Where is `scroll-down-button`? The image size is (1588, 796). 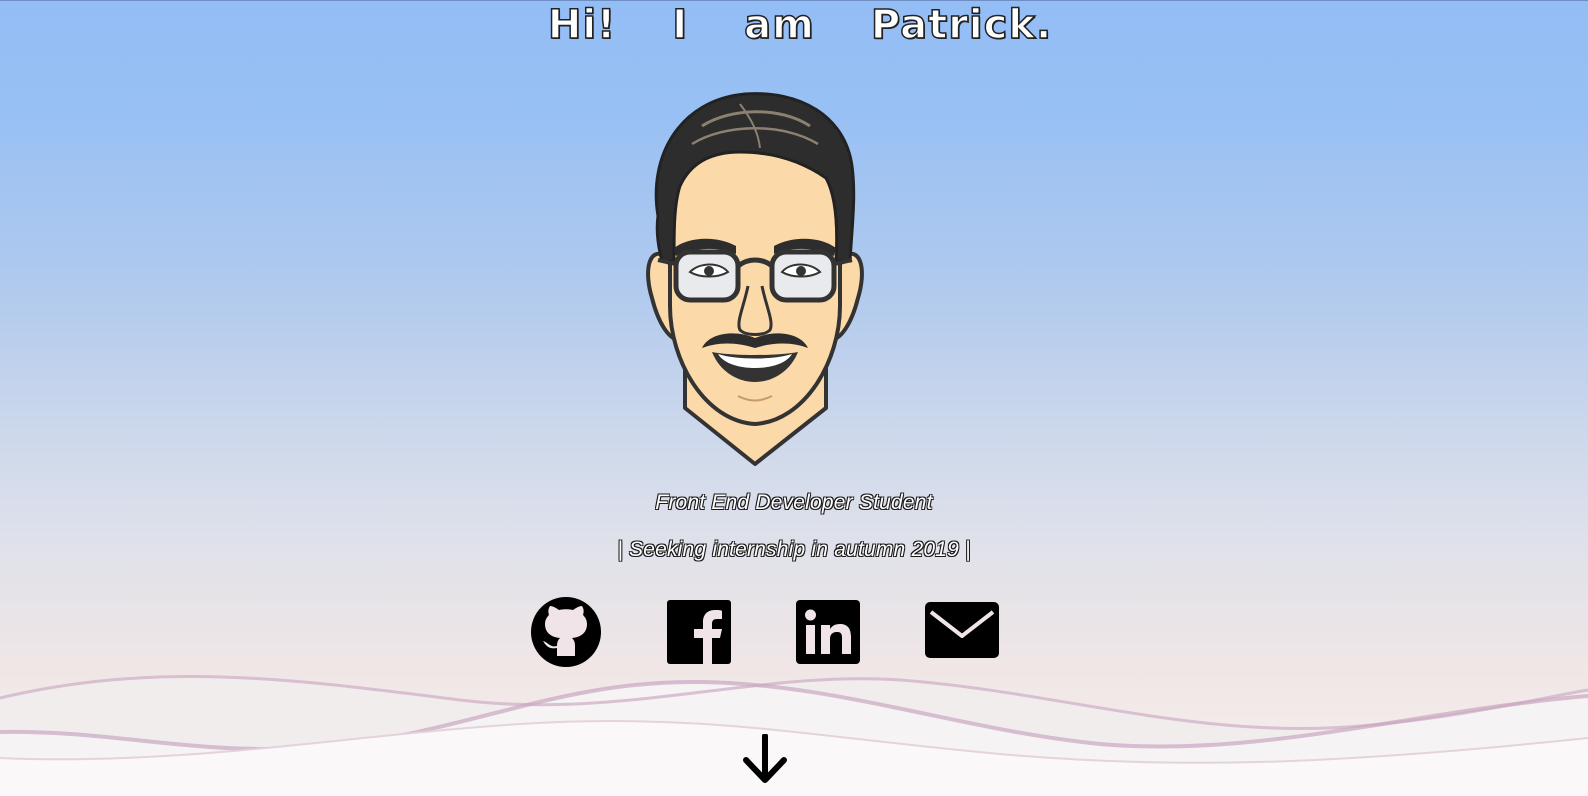
scroll-down-button is located at coordinates (765, 759).